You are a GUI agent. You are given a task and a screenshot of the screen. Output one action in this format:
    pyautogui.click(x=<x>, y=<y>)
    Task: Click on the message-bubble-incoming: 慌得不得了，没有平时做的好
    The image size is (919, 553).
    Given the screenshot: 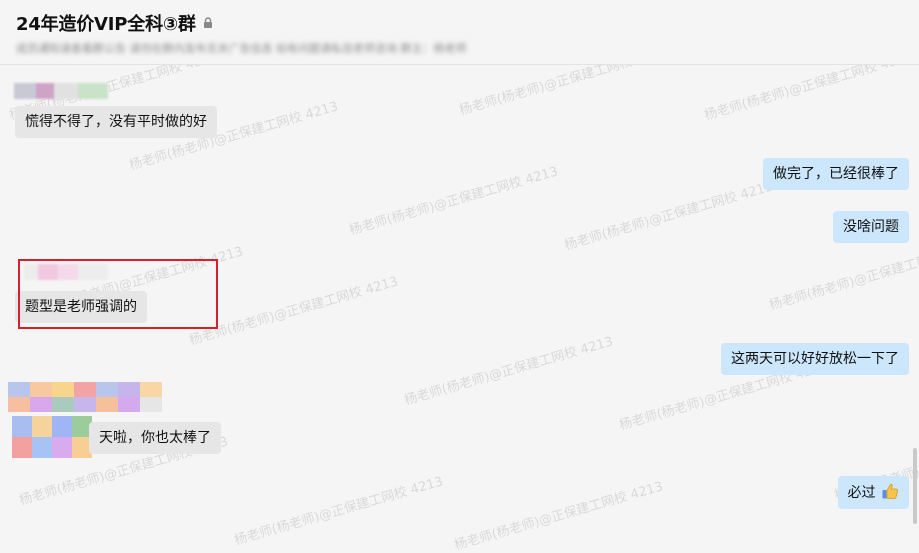 What is the action you would take?
    pyautogui.click(x=116, y=122)
    